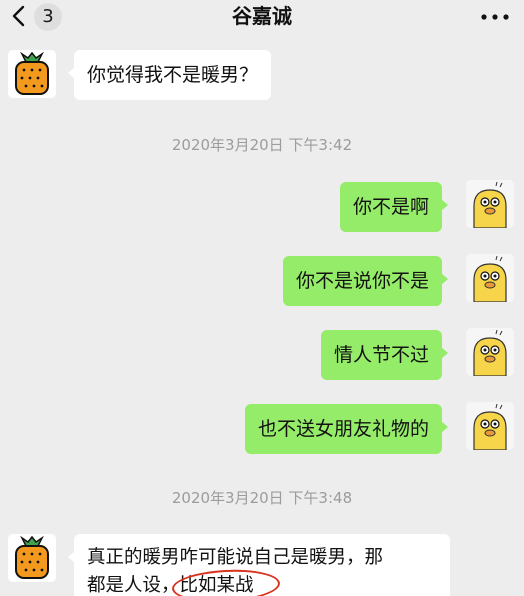 Image resolution: width=524 pixels, height=596 pixels. Describe the element at coordinates (235, 557) in the screenshot. I see `message-line: 真正的暖男咋可能说自己是暖男，那` at that location.